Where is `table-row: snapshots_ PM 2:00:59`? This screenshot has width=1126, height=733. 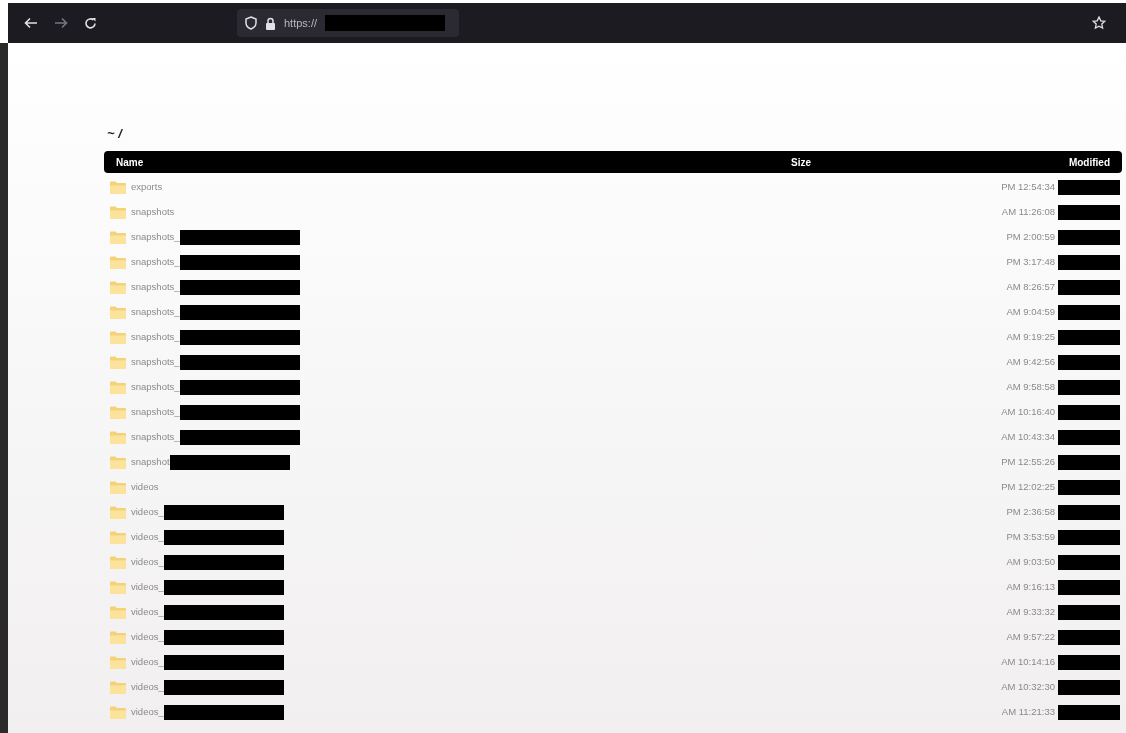 table-row: snapshots_ PM 2:00:59 is located at coordinates (613, 237).